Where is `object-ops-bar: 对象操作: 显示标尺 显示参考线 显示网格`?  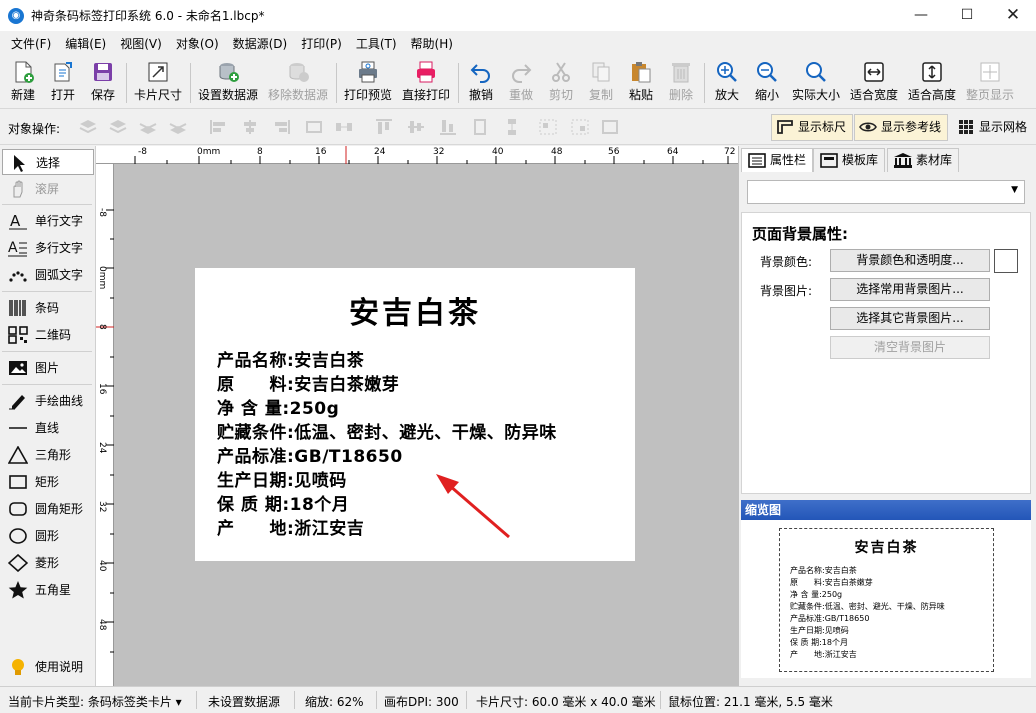
object-ops-bar: 对象操作: 显示标尺 显示参考线 显示网格 is located at coordinates (518, 127).